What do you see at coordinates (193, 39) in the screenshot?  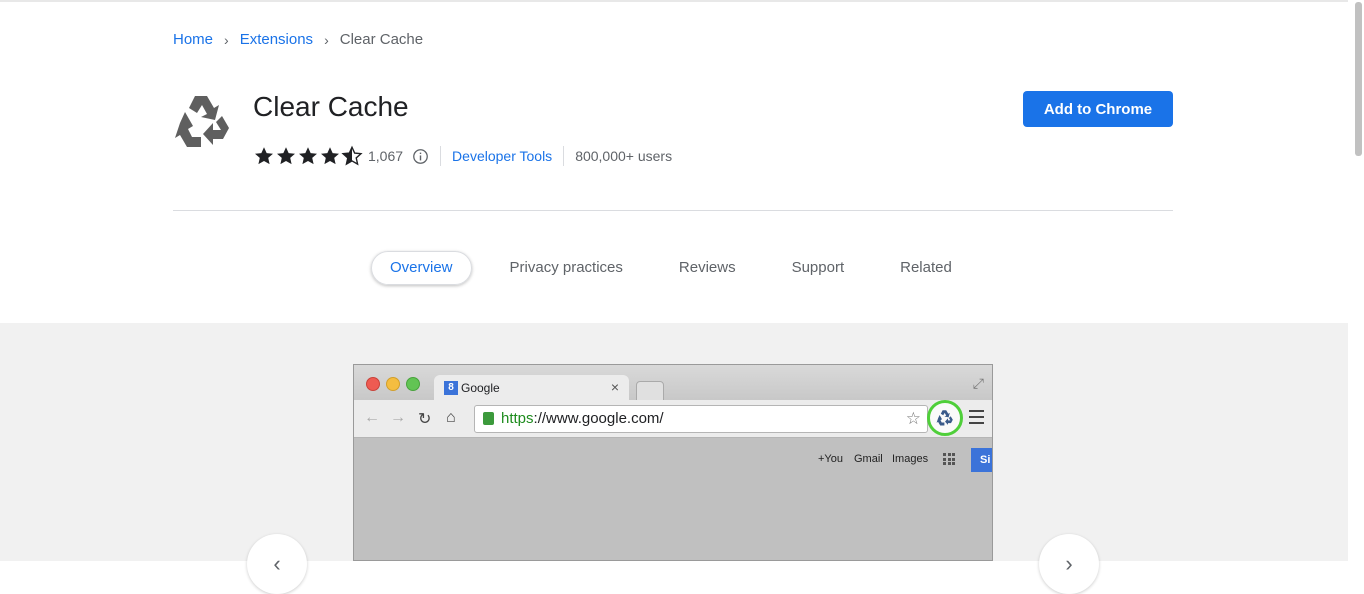 I see `breadcrumb-home-link: Home` at bounding box center [193, 39].